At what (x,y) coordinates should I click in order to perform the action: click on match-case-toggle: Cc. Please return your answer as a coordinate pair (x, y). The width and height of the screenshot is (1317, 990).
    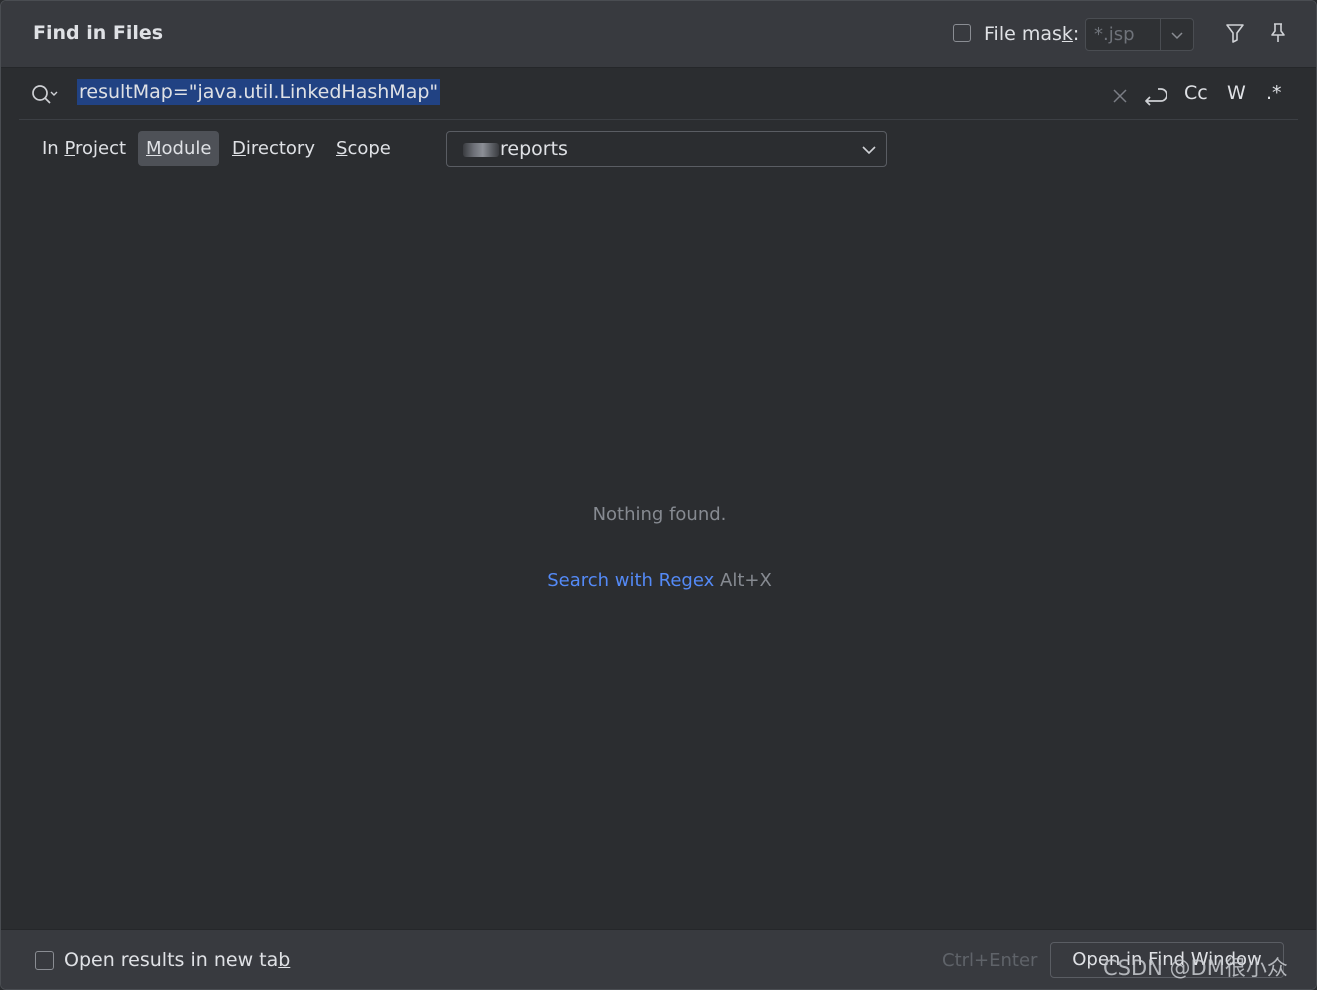
    Looking at the image, I should click on (1196, 93).